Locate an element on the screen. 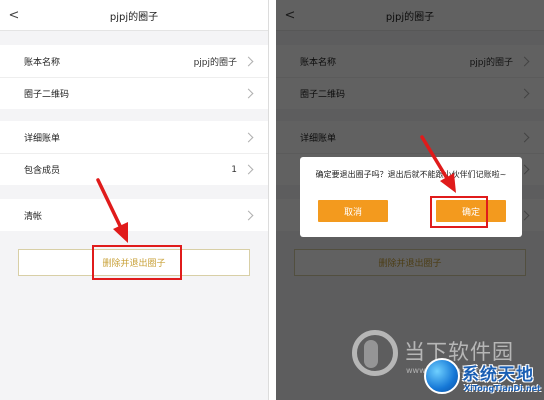  brand-url: XiTongTianDi.net is located at coordinates (502, 388).